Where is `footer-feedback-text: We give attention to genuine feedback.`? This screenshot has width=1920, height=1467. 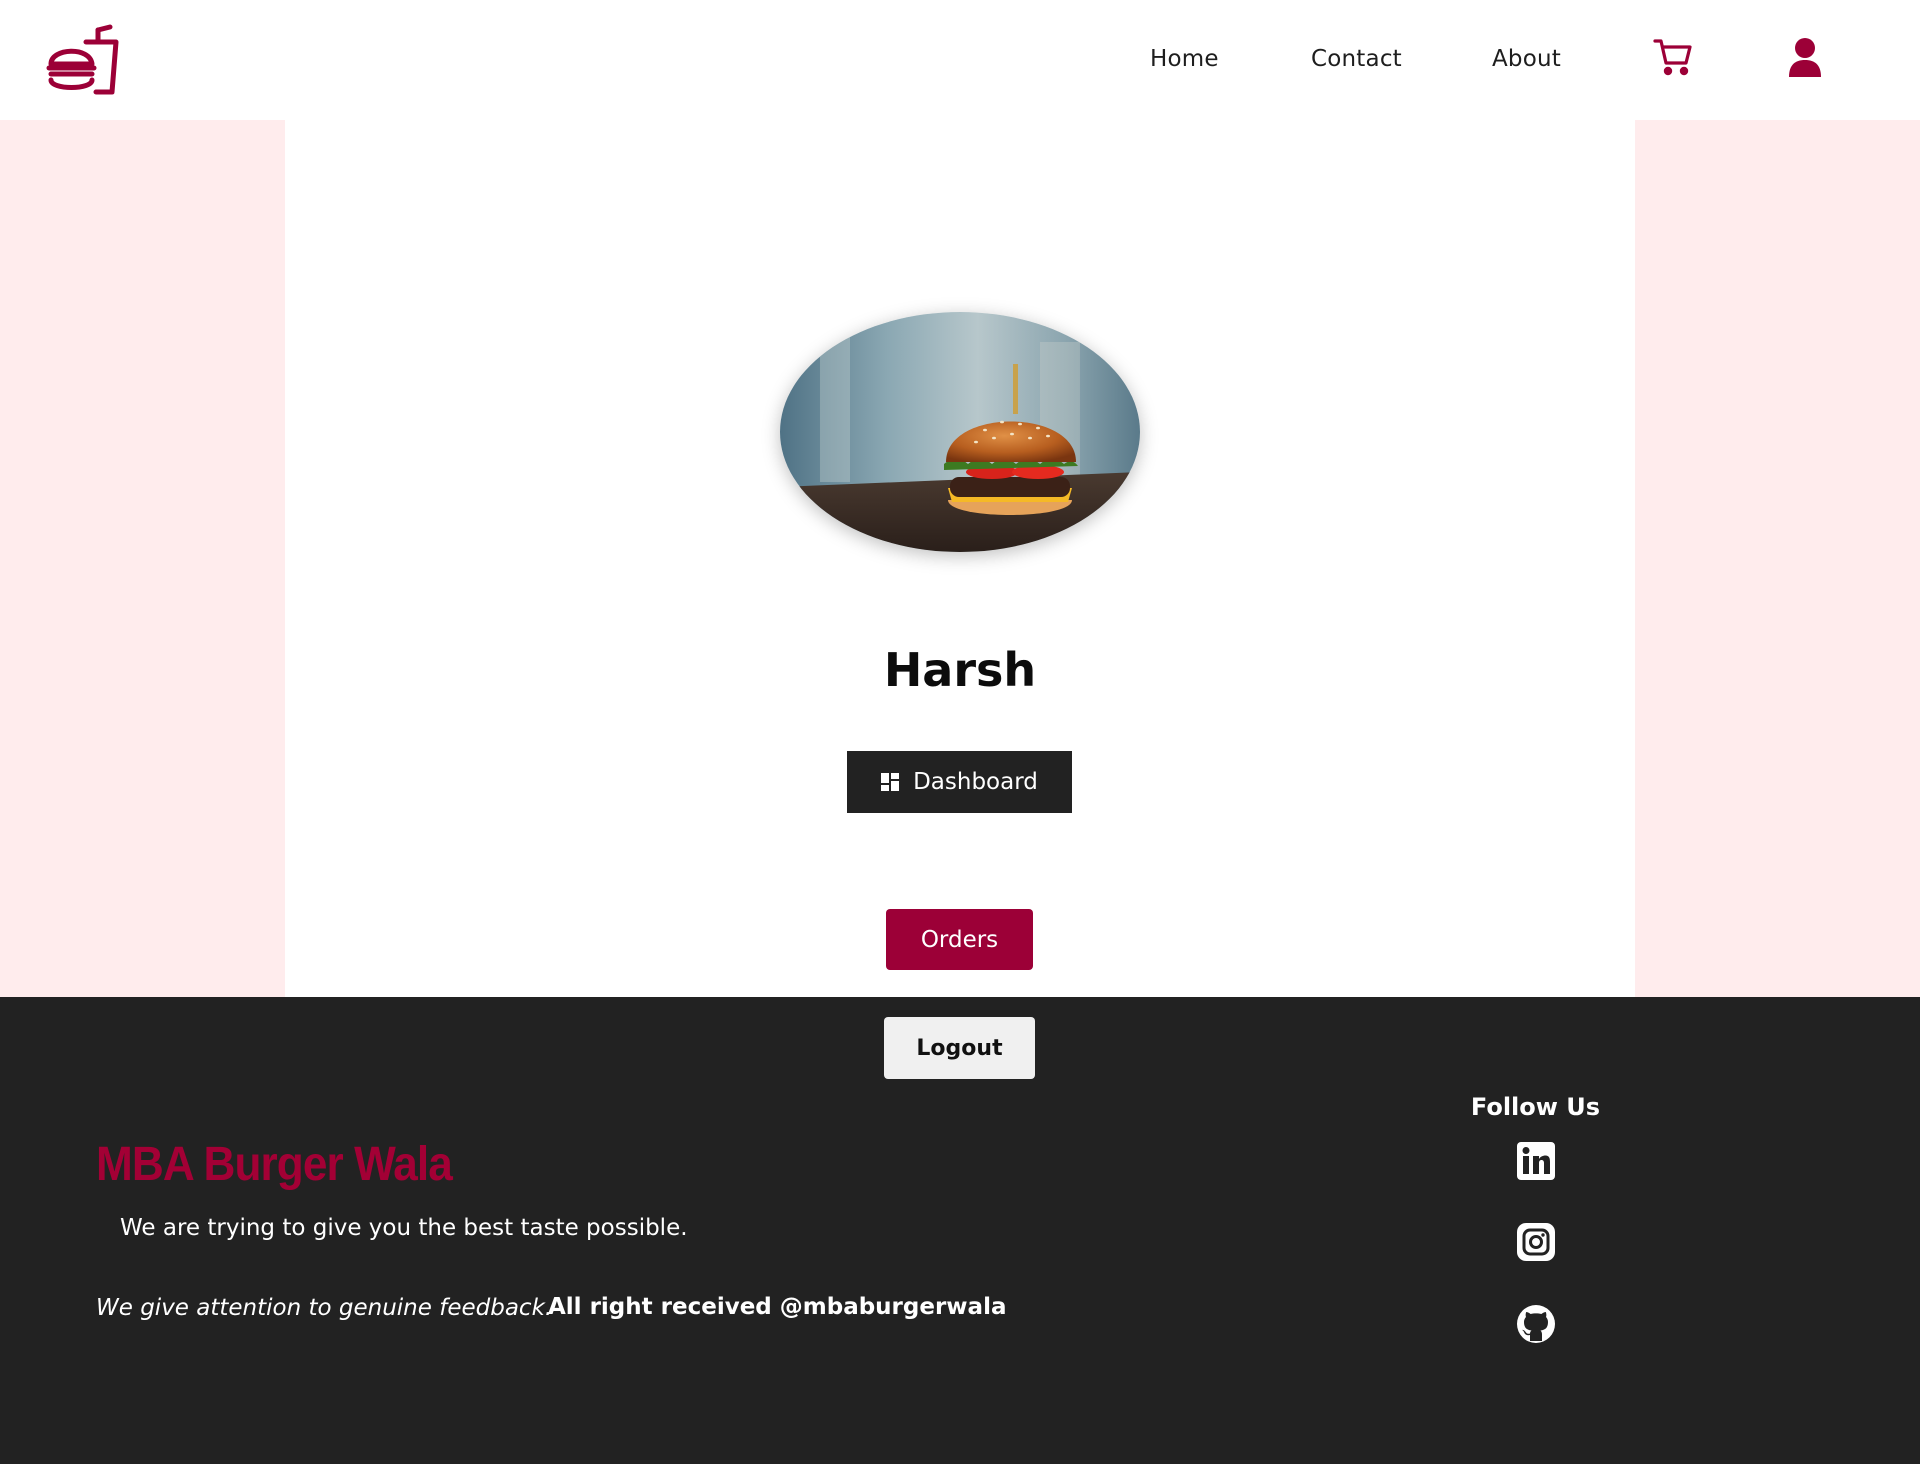
footer-feedback-text: We give attention to genuine feedback. is located at coordinates (324, 1308).